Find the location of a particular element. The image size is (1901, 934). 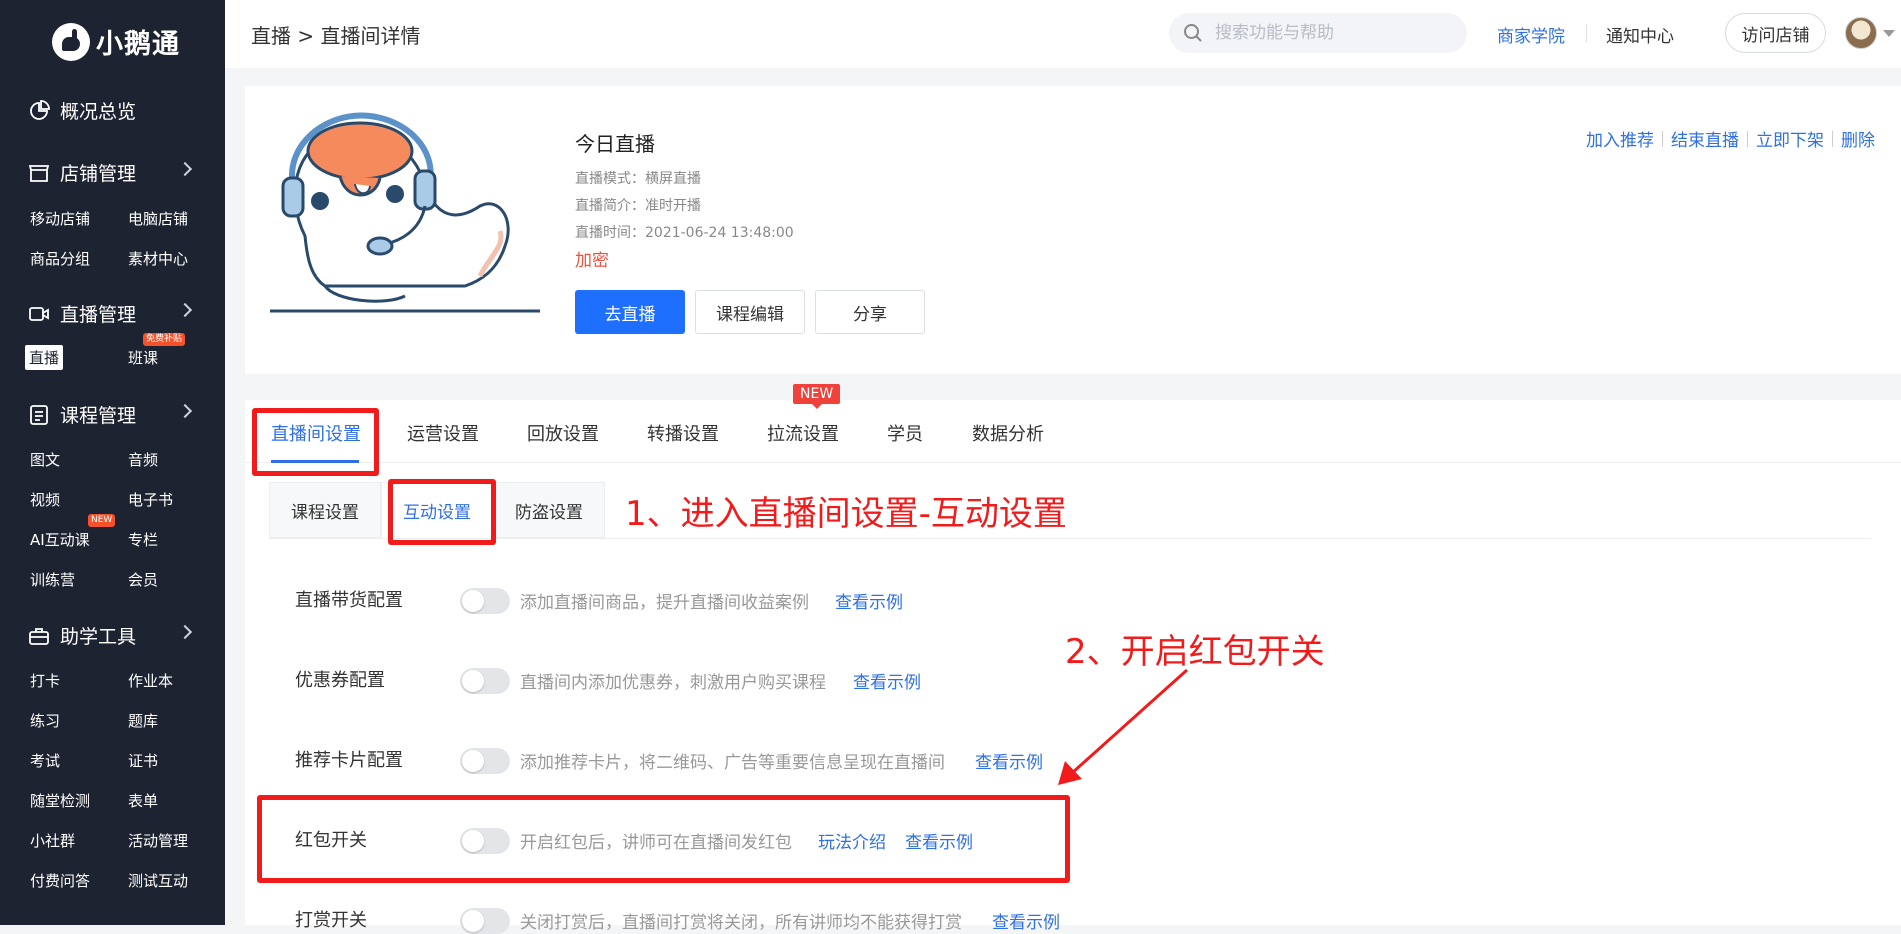

sidebar-item-audio: 音频 is located at coordinates (143, 459).